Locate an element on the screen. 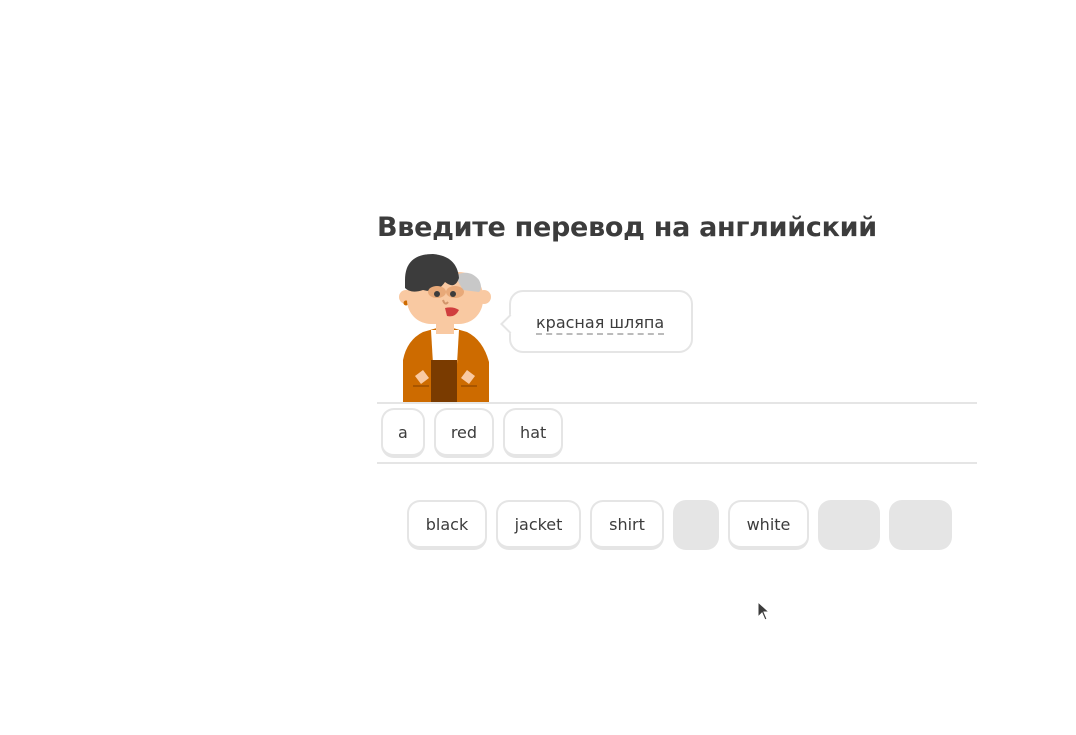 The image size is (1076, 735). word-bank-tile: jacket is located at coordinates (538, 525).